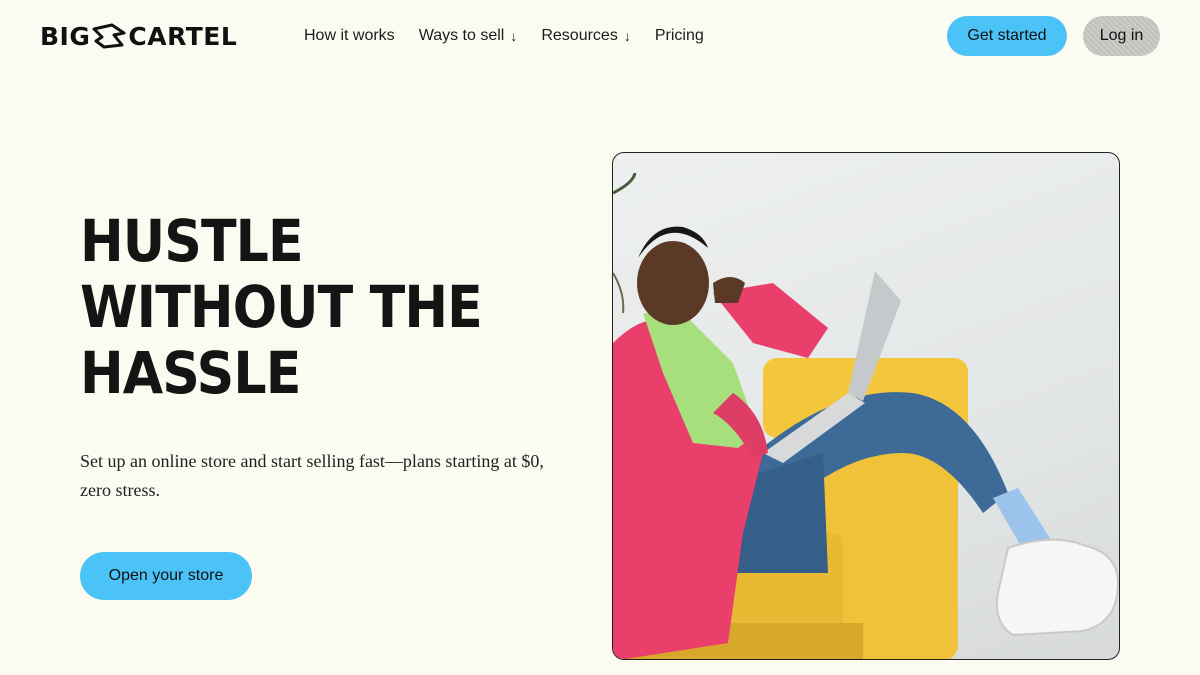 The image size is (1200, 675). What do you see at coordinates (461, 35) in the screenshot?
I see `nav-label: Ways to sell` at bounding box center [461, 35].